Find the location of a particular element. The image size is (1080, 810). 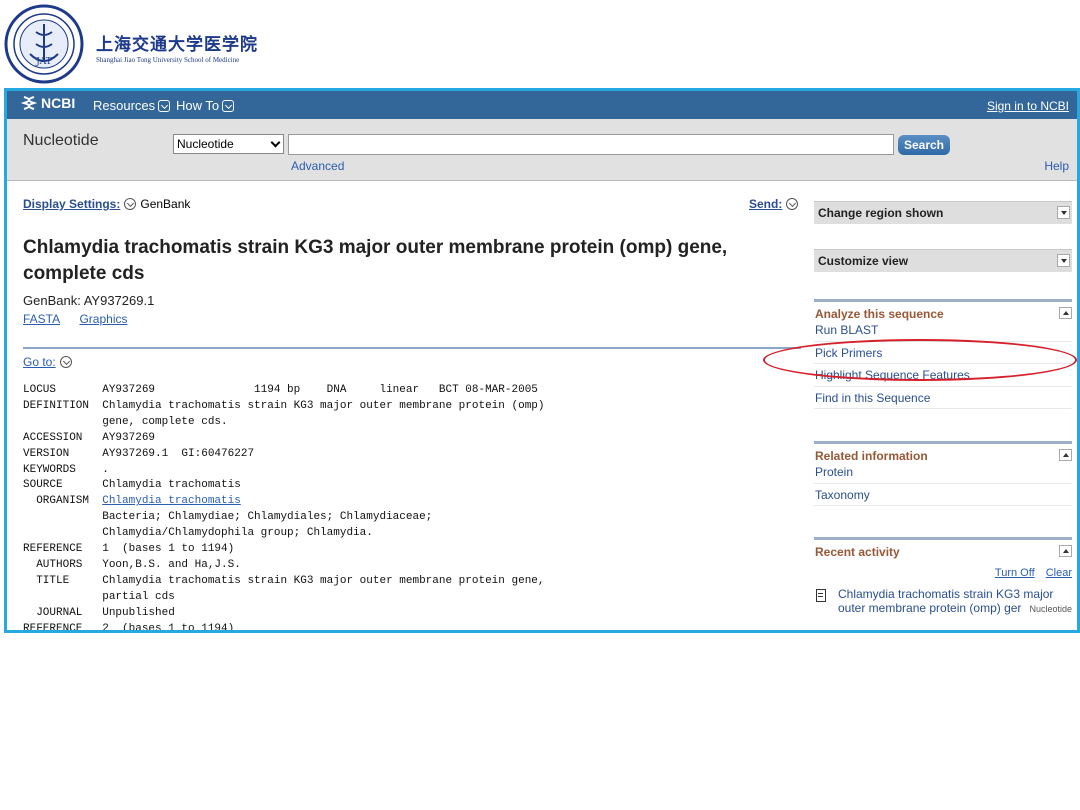

change-region-portlet: Change region shown is located at coordinates (943, 212).